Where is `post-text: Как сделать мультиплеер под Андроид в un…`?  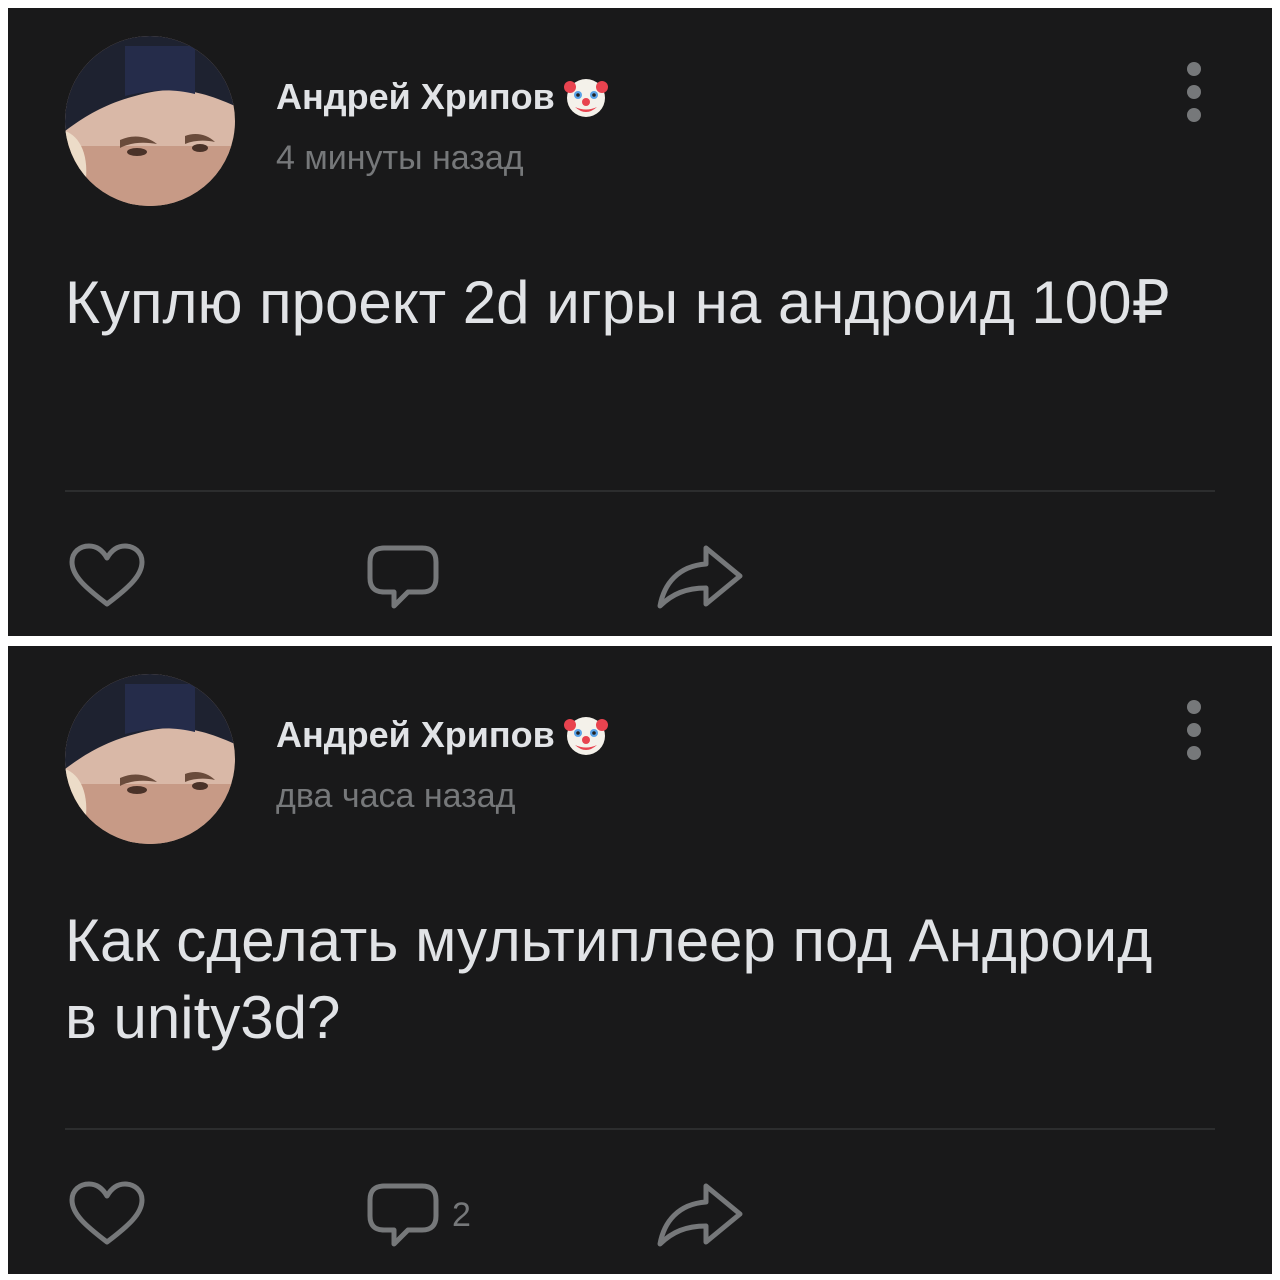
post-text: Как сделать мультиплеер под Андроид в un… is located at coordinates (609, 979).